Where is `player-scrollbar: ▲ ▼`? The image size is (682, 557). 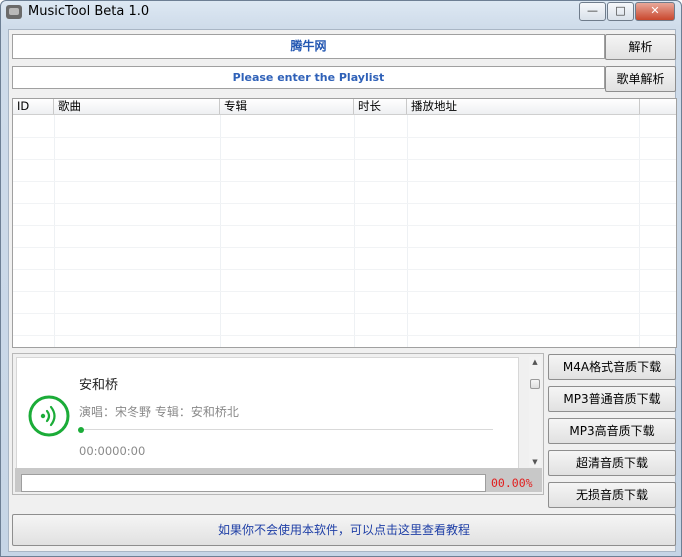
player-scrollbar: ▲ ▼ is located at coordinates (535, 412).